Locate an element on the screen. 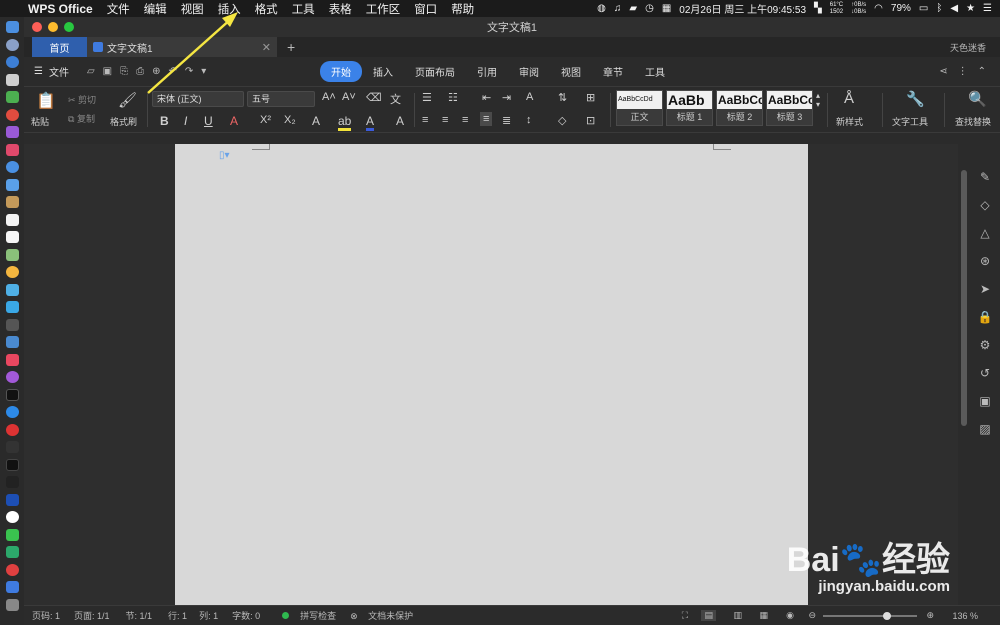 This screenshot has width=1000, height=625. lock-icon: 🔒 is located at coordinates (985, 317).